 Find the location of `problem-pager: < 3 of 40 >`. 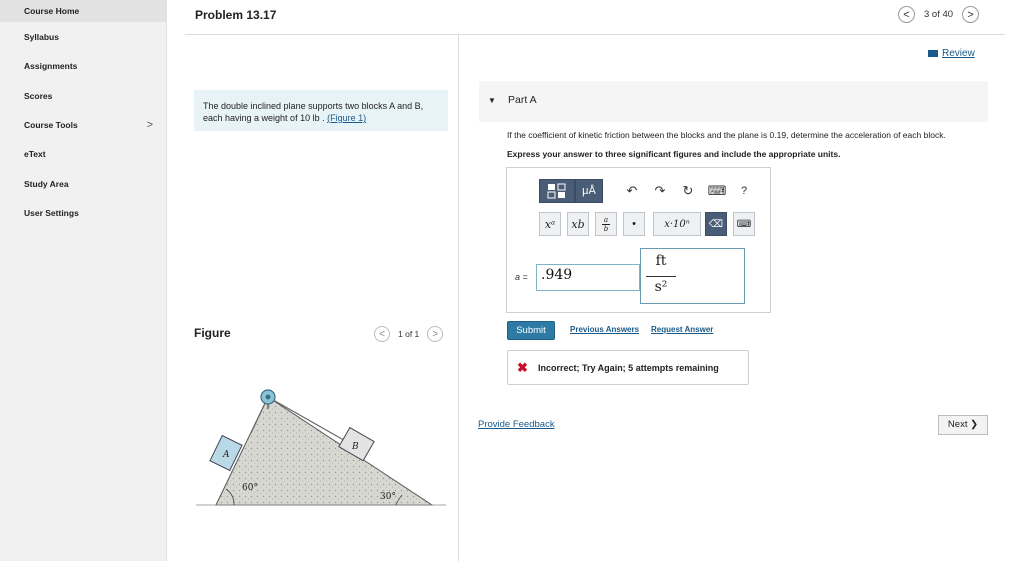

problem-pager: < 3 of 40 > is located at coordinates (939, 14).